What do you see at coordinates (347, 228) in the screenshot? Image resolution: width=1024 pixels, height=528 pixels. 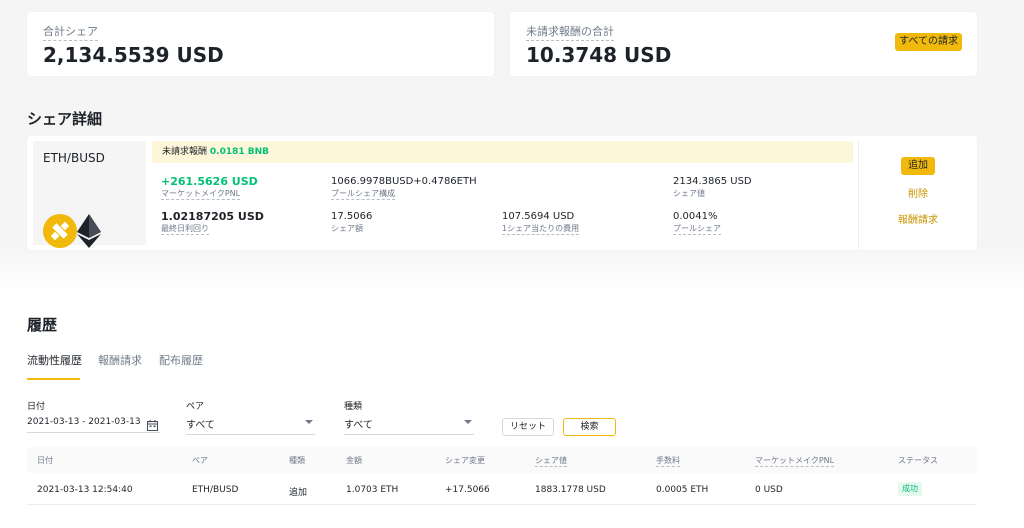 I see `share-amount-label: シェア額` at bounding box center [347, 228].